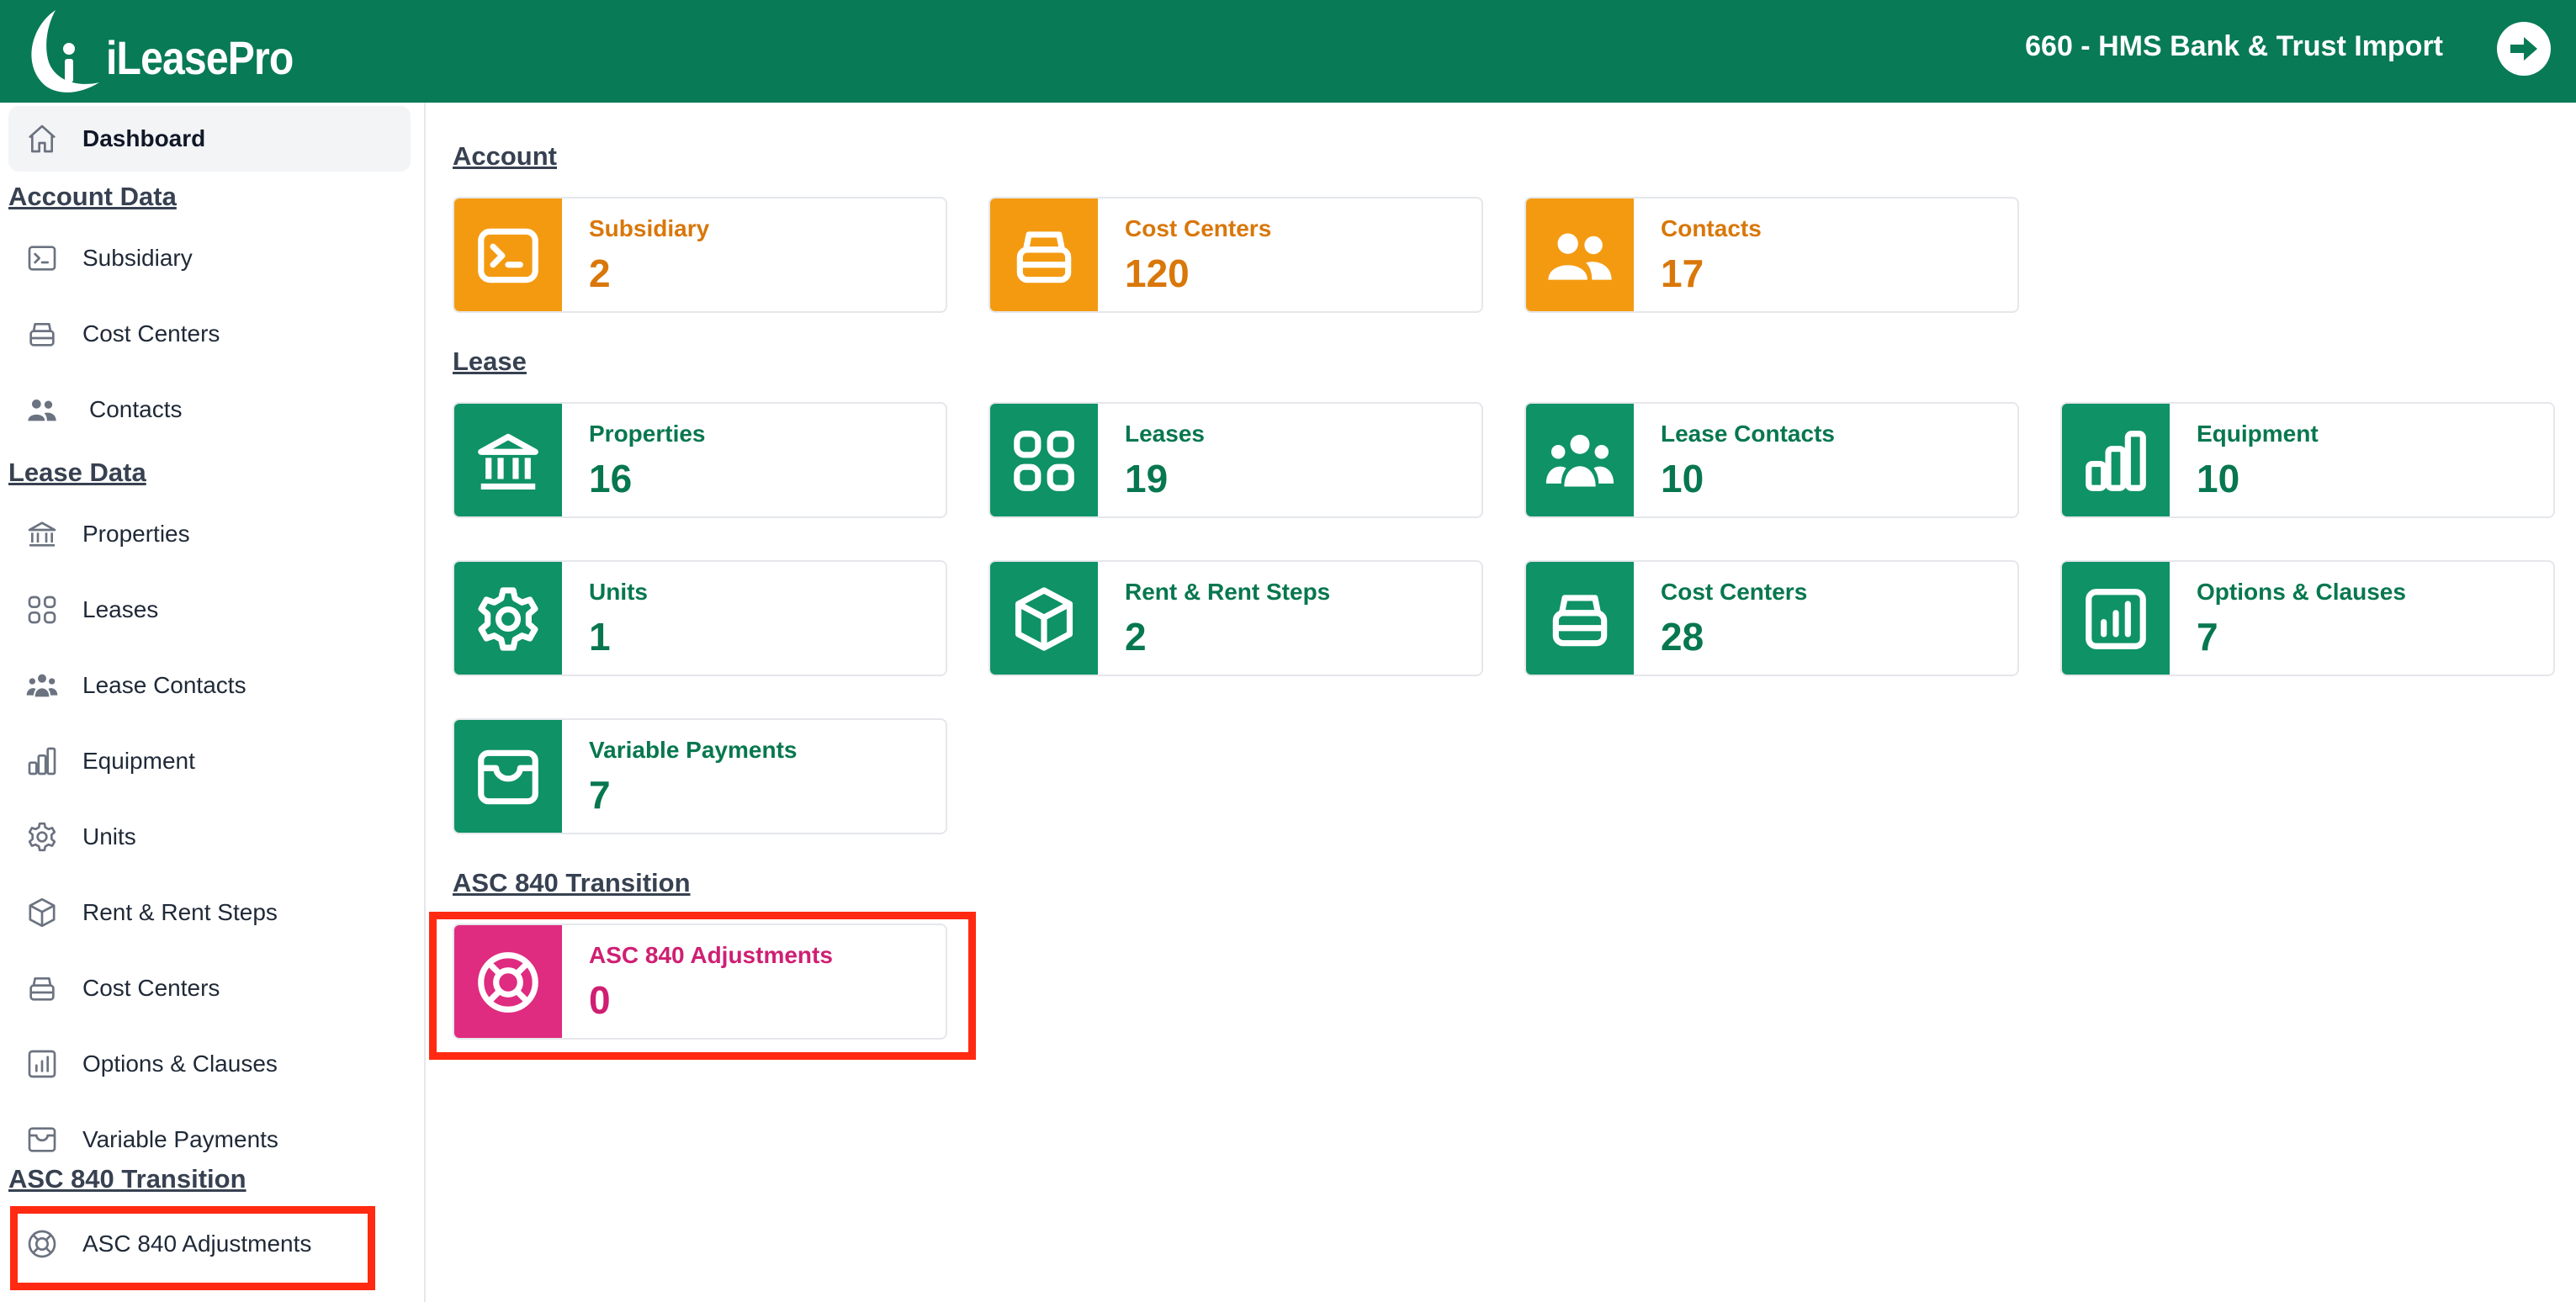 The width and height of the screenshot is (2576, 1302). What do you see at coordinates (180, 1064) in the screenshot?
I see `sidebar-item-label: Options & Clauses` at bounding box center [180, 1064].